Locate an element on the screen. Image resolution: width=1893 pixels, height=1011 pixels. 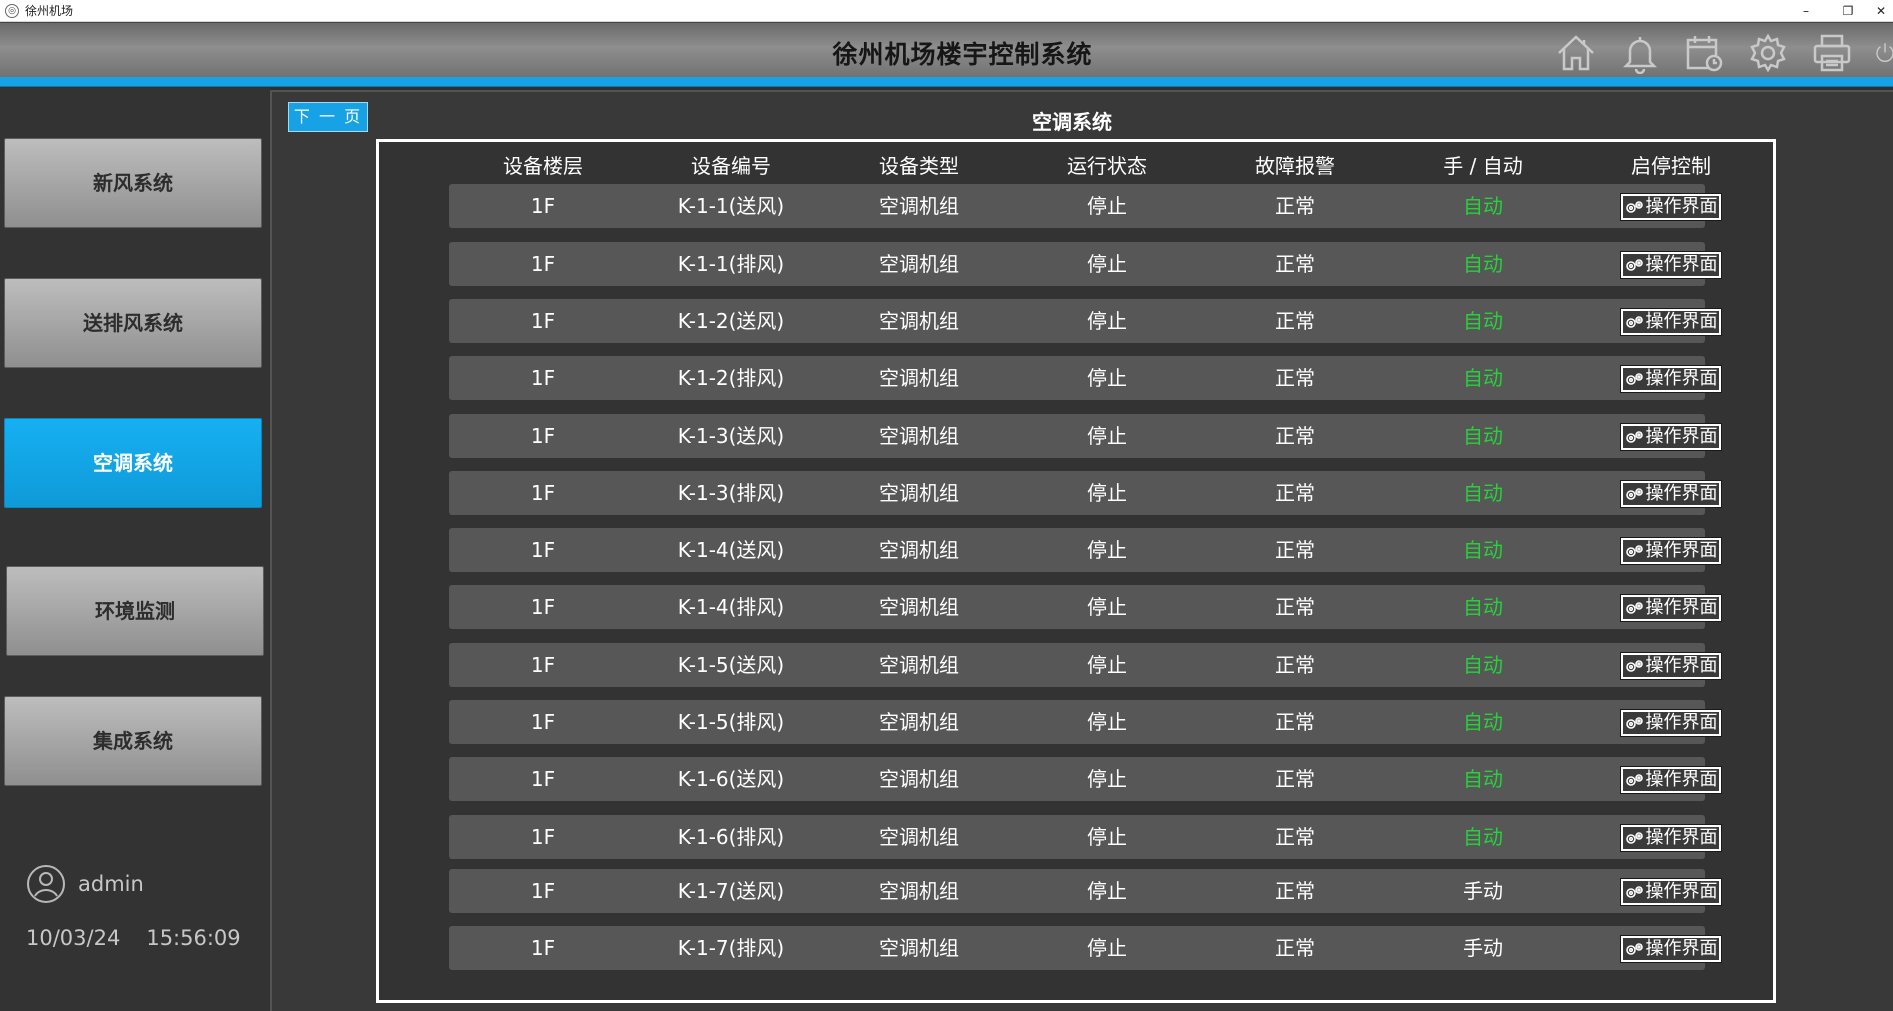
table-row: 1F K-1-3(送风) 空调机组 停止 正常 自动 操作界面 is located at coordinates (1085, 436).